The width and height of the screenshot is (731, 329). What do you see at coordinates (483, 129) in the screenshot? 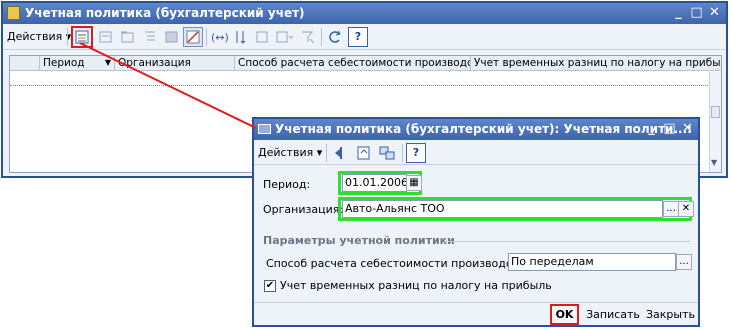
I see `dialog-title: Учетная политика (бухгалтерский учет)` at bounding box center [483, 129].